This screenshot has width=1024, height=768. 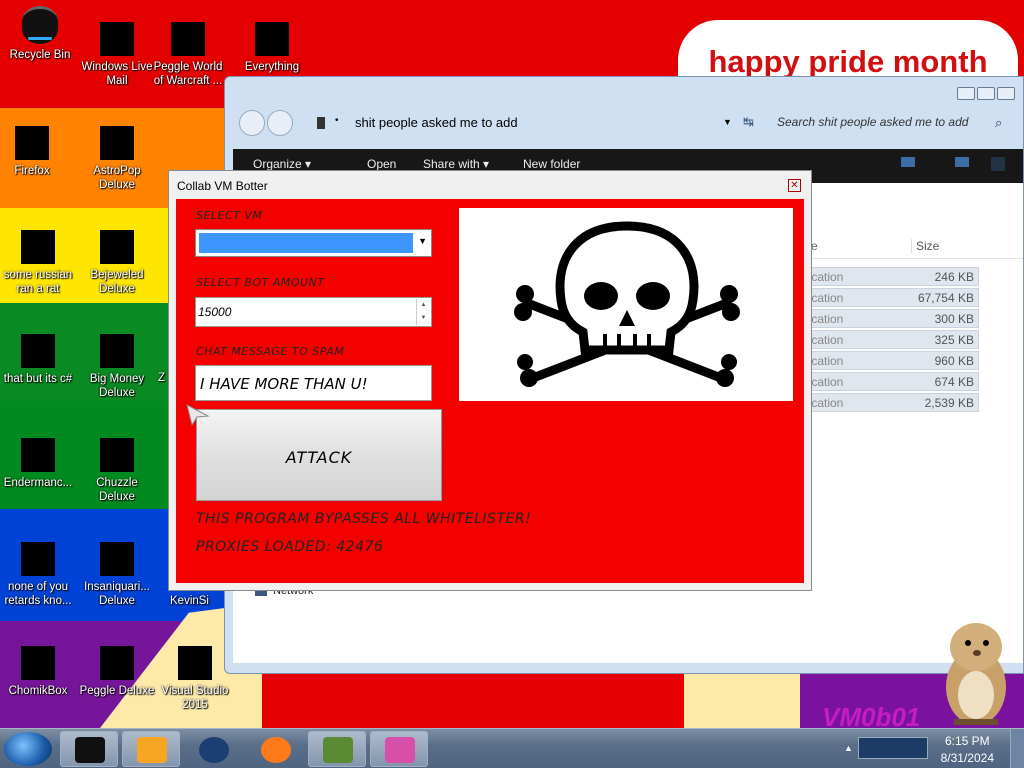 I want to click on mail-icon, so click(x=117, y=39).